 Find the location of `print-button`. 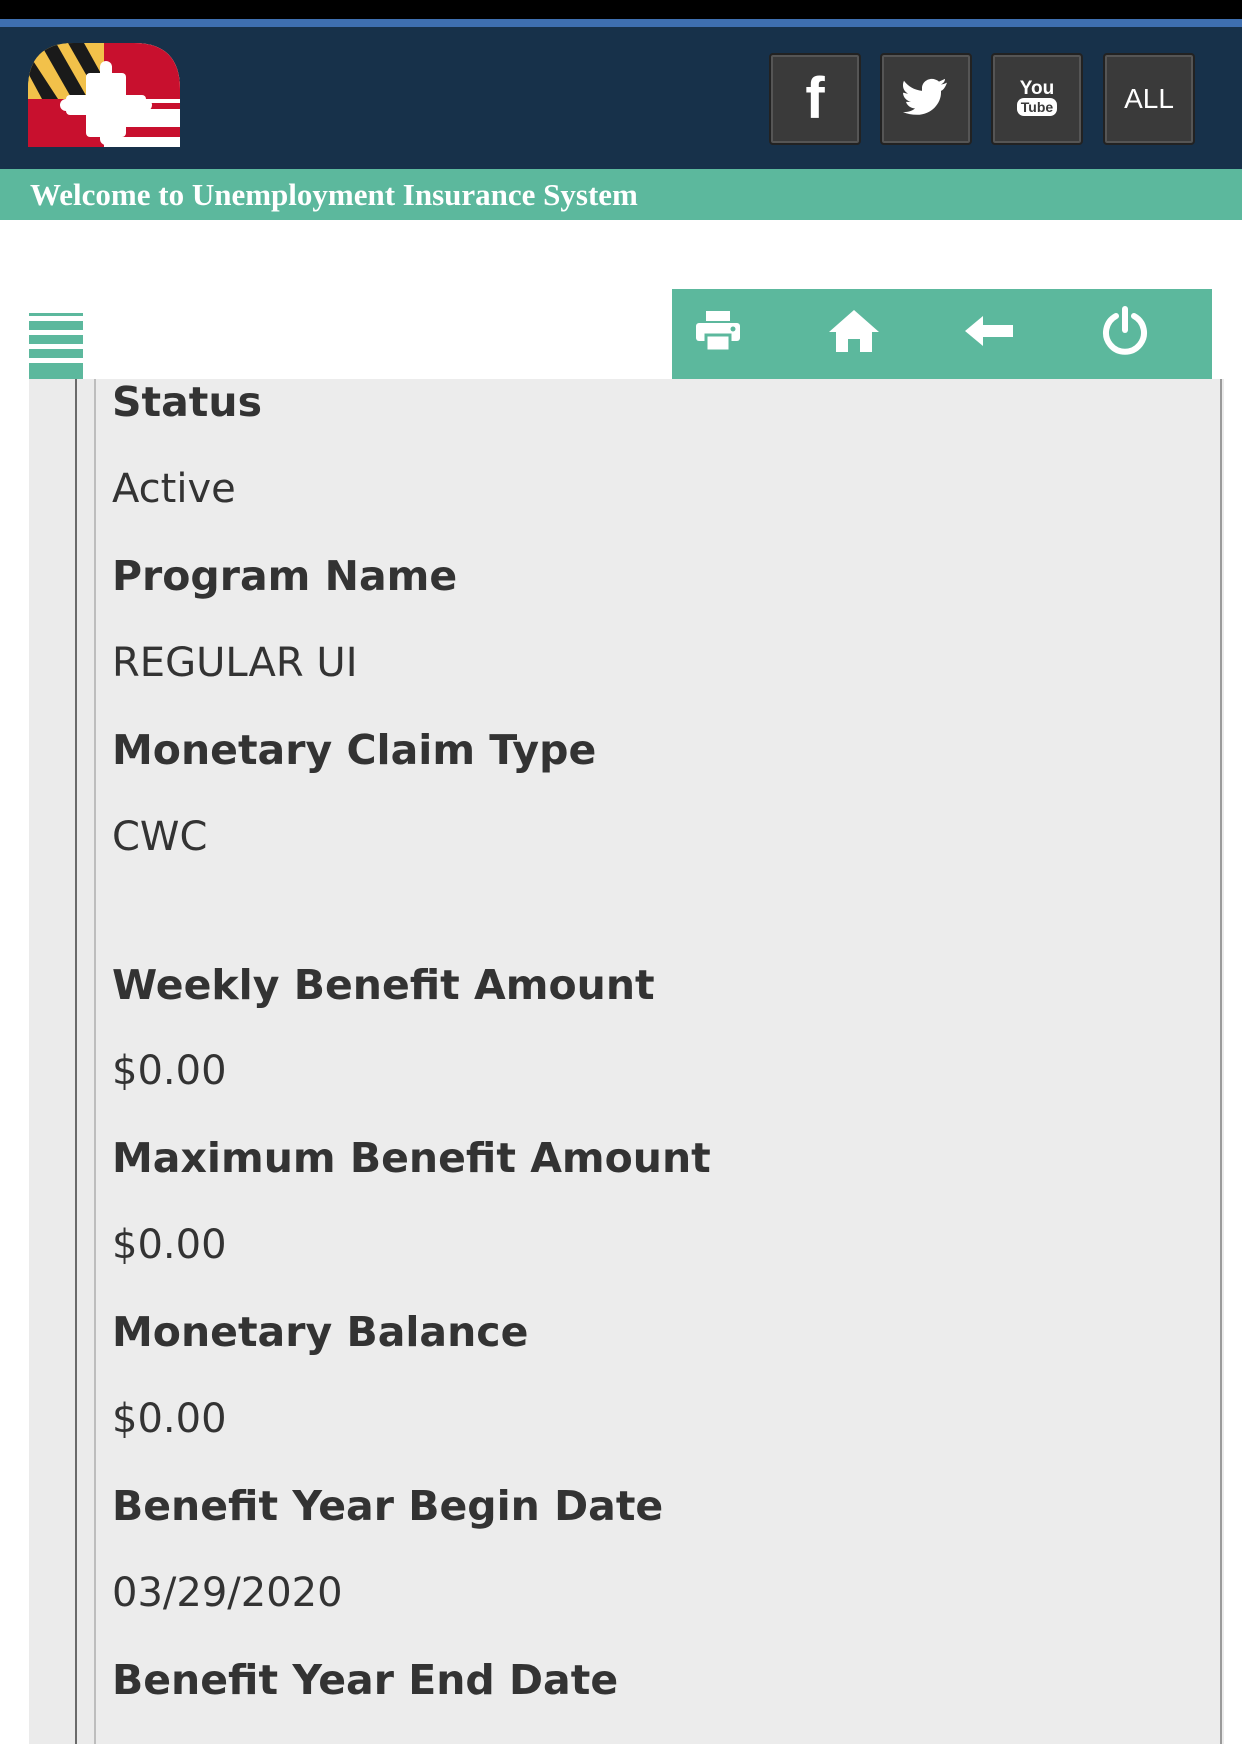

print-button is located at coordinates (718, 333).